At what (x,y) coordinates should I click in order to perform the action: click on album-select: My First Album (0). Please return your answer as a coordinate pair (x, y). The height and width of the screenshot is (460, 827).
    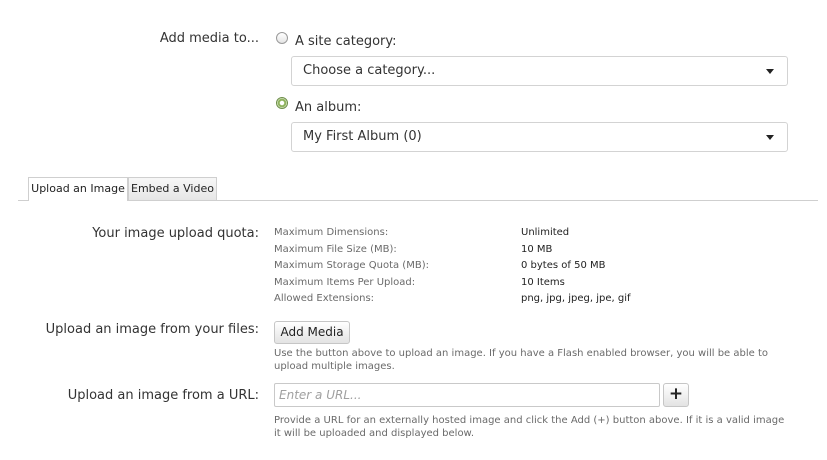
    Looking at the image, I should click on (539, 137).